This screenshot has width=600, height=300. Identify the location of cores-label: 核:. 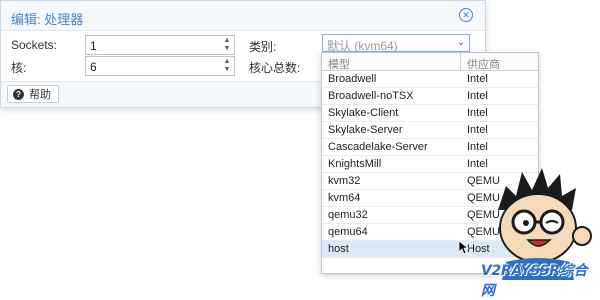
(19, 68).